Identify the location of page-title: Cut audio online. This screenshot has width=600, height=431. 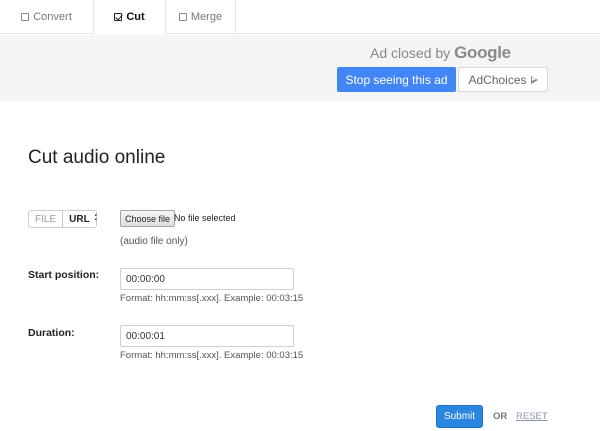
(97, 157).